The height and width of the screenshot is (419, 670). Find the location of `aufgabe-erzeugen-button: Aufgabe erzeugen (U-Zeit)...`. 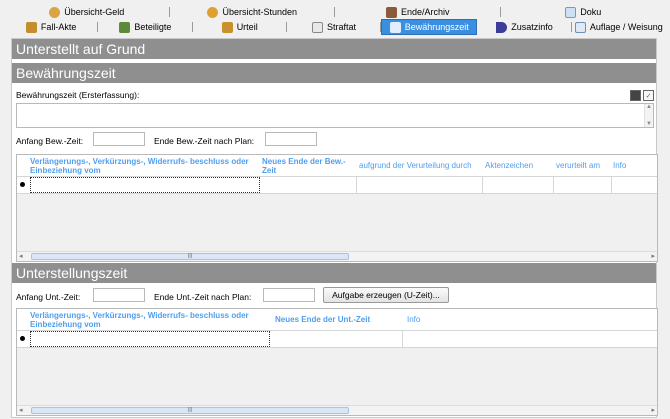

aufgabe-erzeugen-button: Aufgabe erzeugen (U-Zeit)... is located at coordinates (386, 295).